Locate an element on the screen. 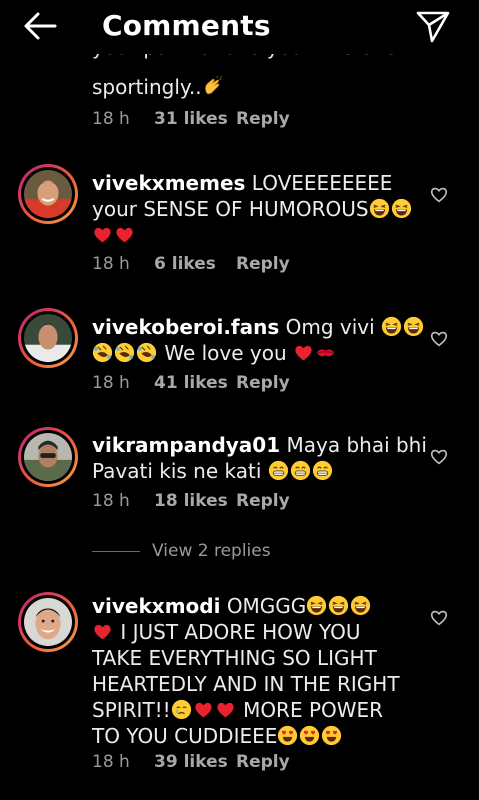 The image size is (479, 800). comment-text: HEARTEDLY AND IN THE RIGHT is located at coordinates (246, 684).